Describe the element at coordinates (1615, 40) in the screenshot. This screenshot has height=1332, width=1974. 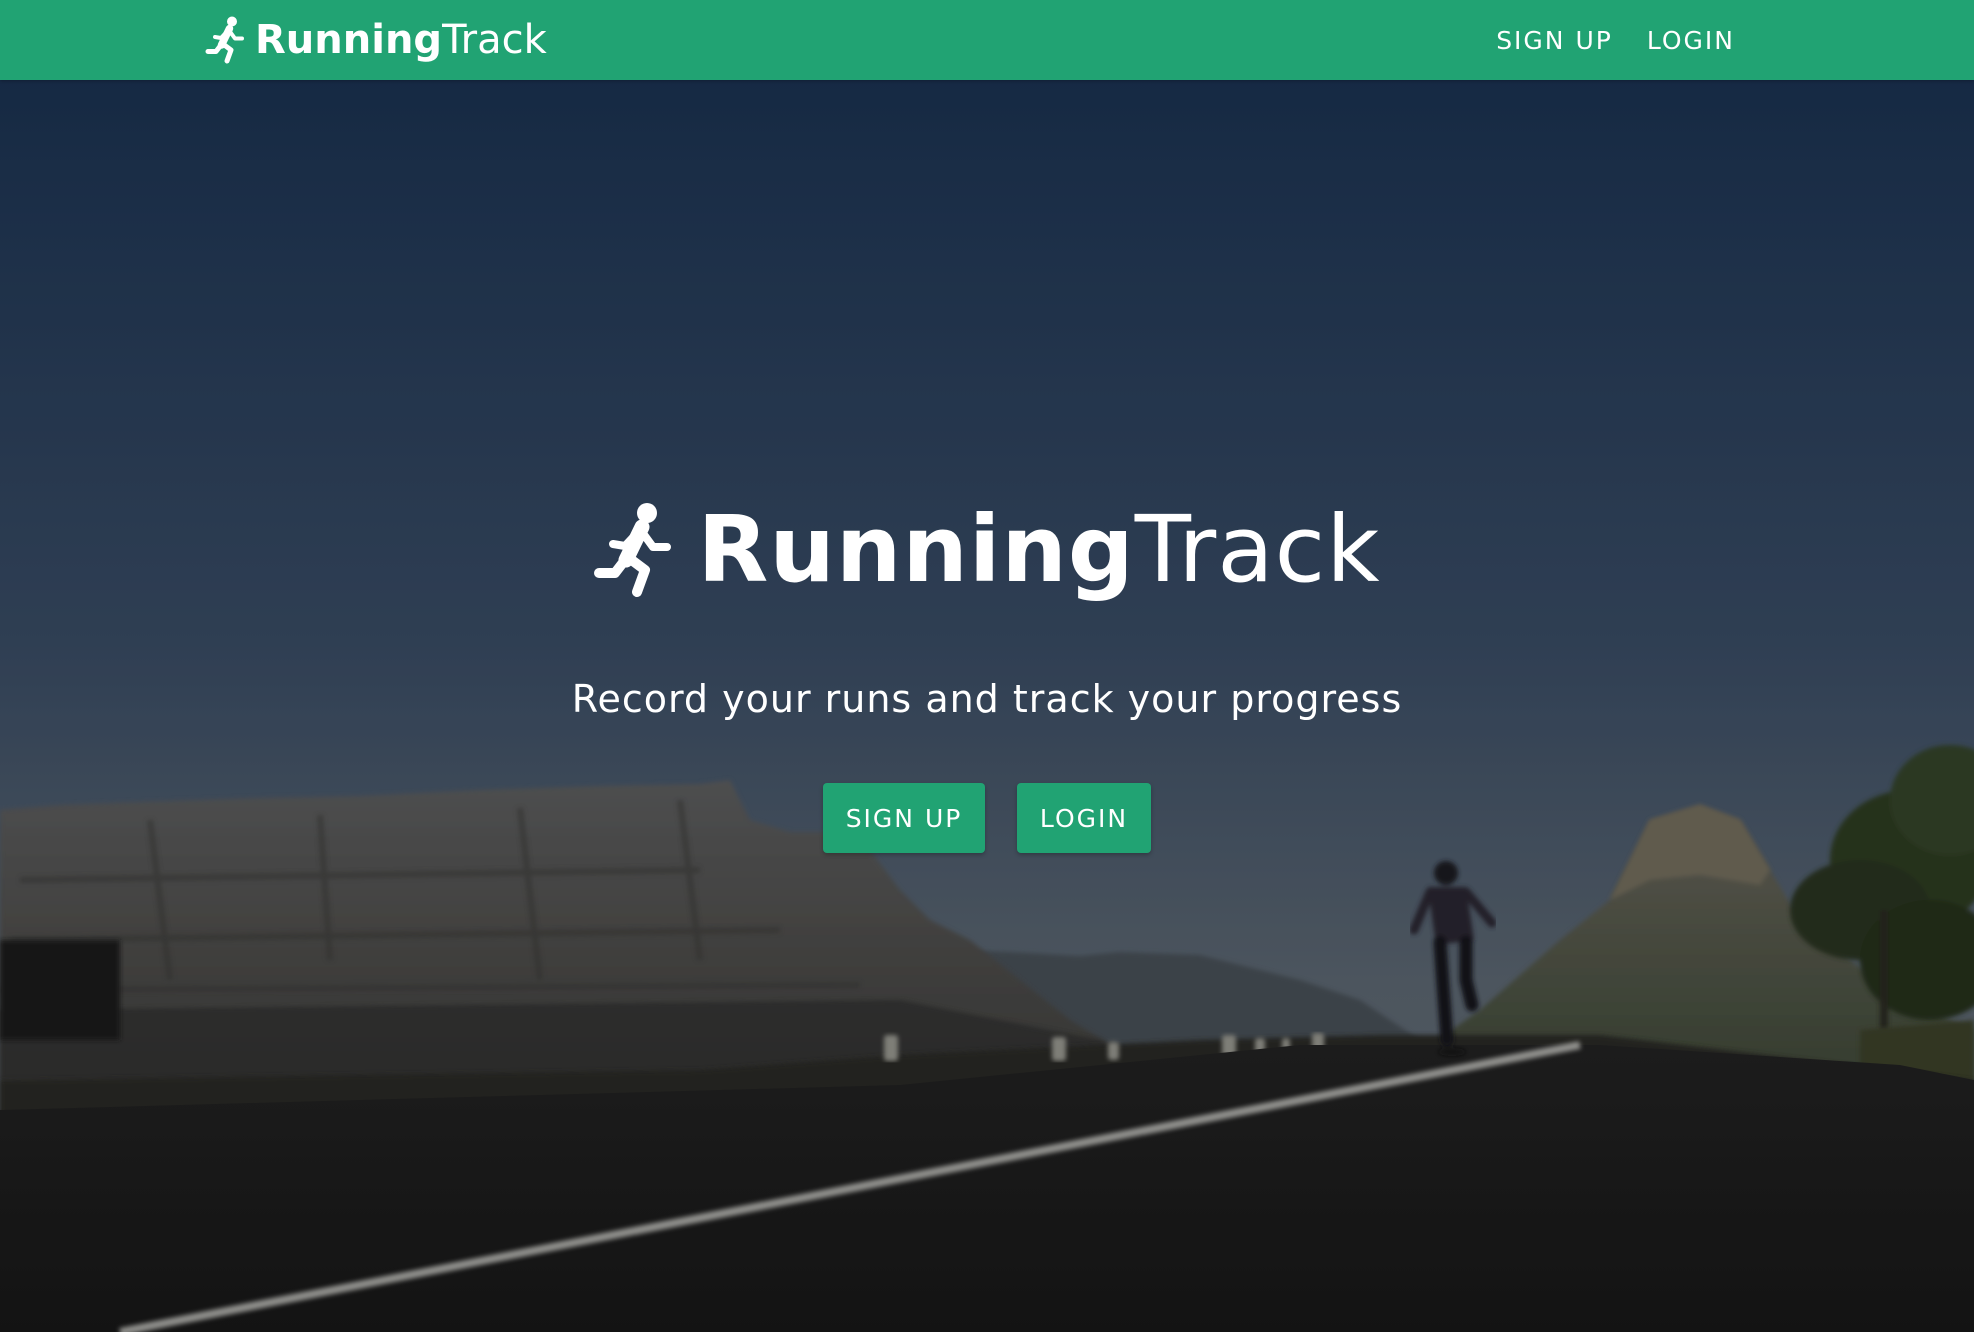
I see `nav-links: SIGN UP LOGIN` at that location.